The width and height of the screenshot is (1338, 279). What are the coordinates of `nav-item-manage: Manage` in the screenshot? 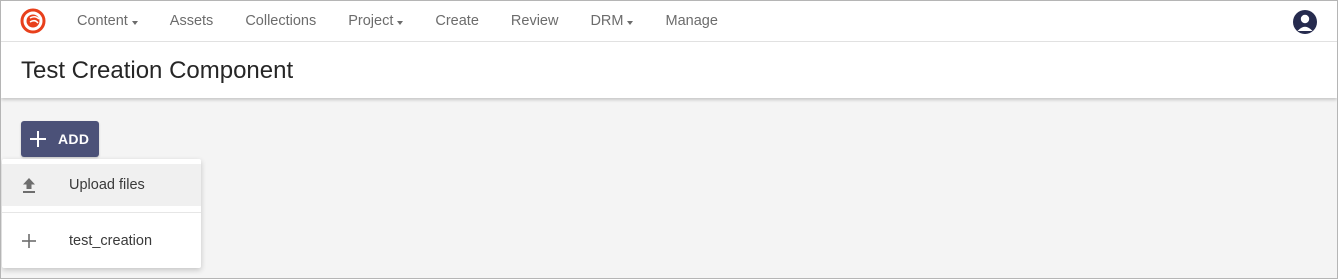 It's located at (691, 21).